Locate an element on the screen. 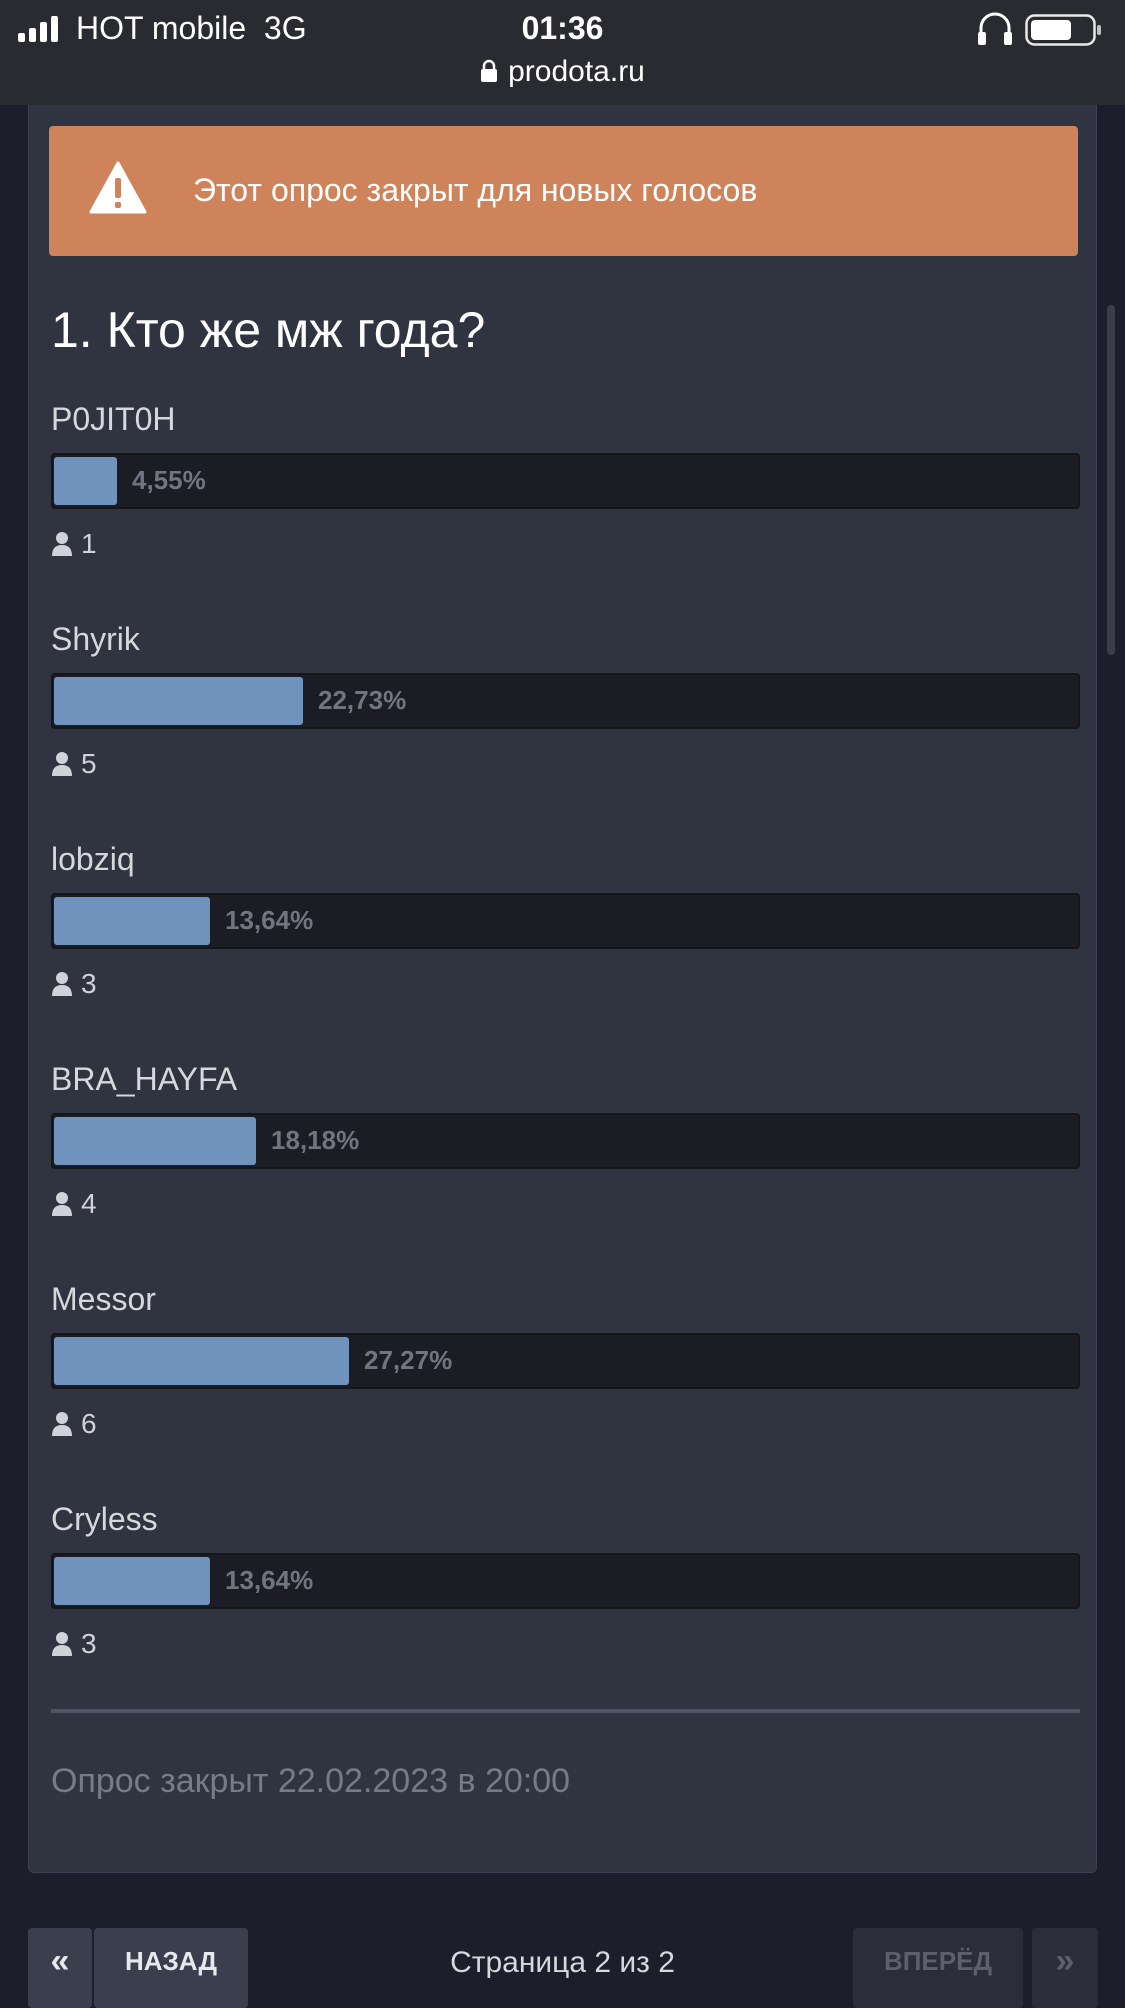 This screenshot has width=1125, height=2008. next-page-button: ВПЕРЁД is located at coordinates (938, 1968).